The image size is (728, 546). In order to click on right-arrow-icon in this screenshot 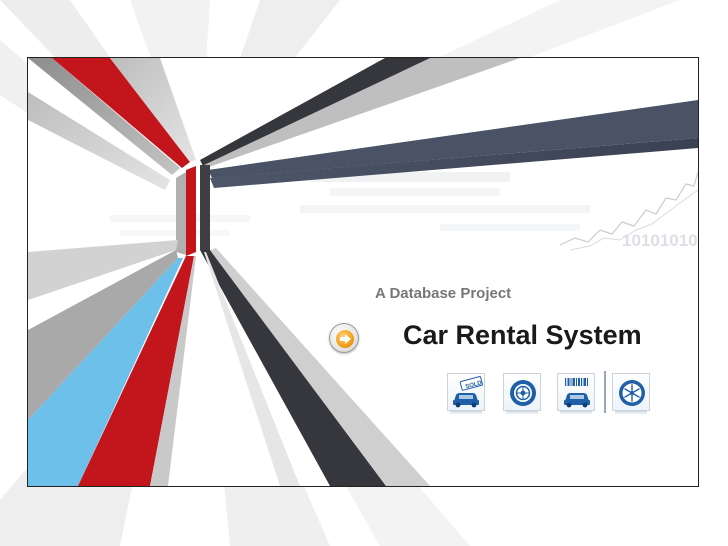, I will do `click(345, 339)`.